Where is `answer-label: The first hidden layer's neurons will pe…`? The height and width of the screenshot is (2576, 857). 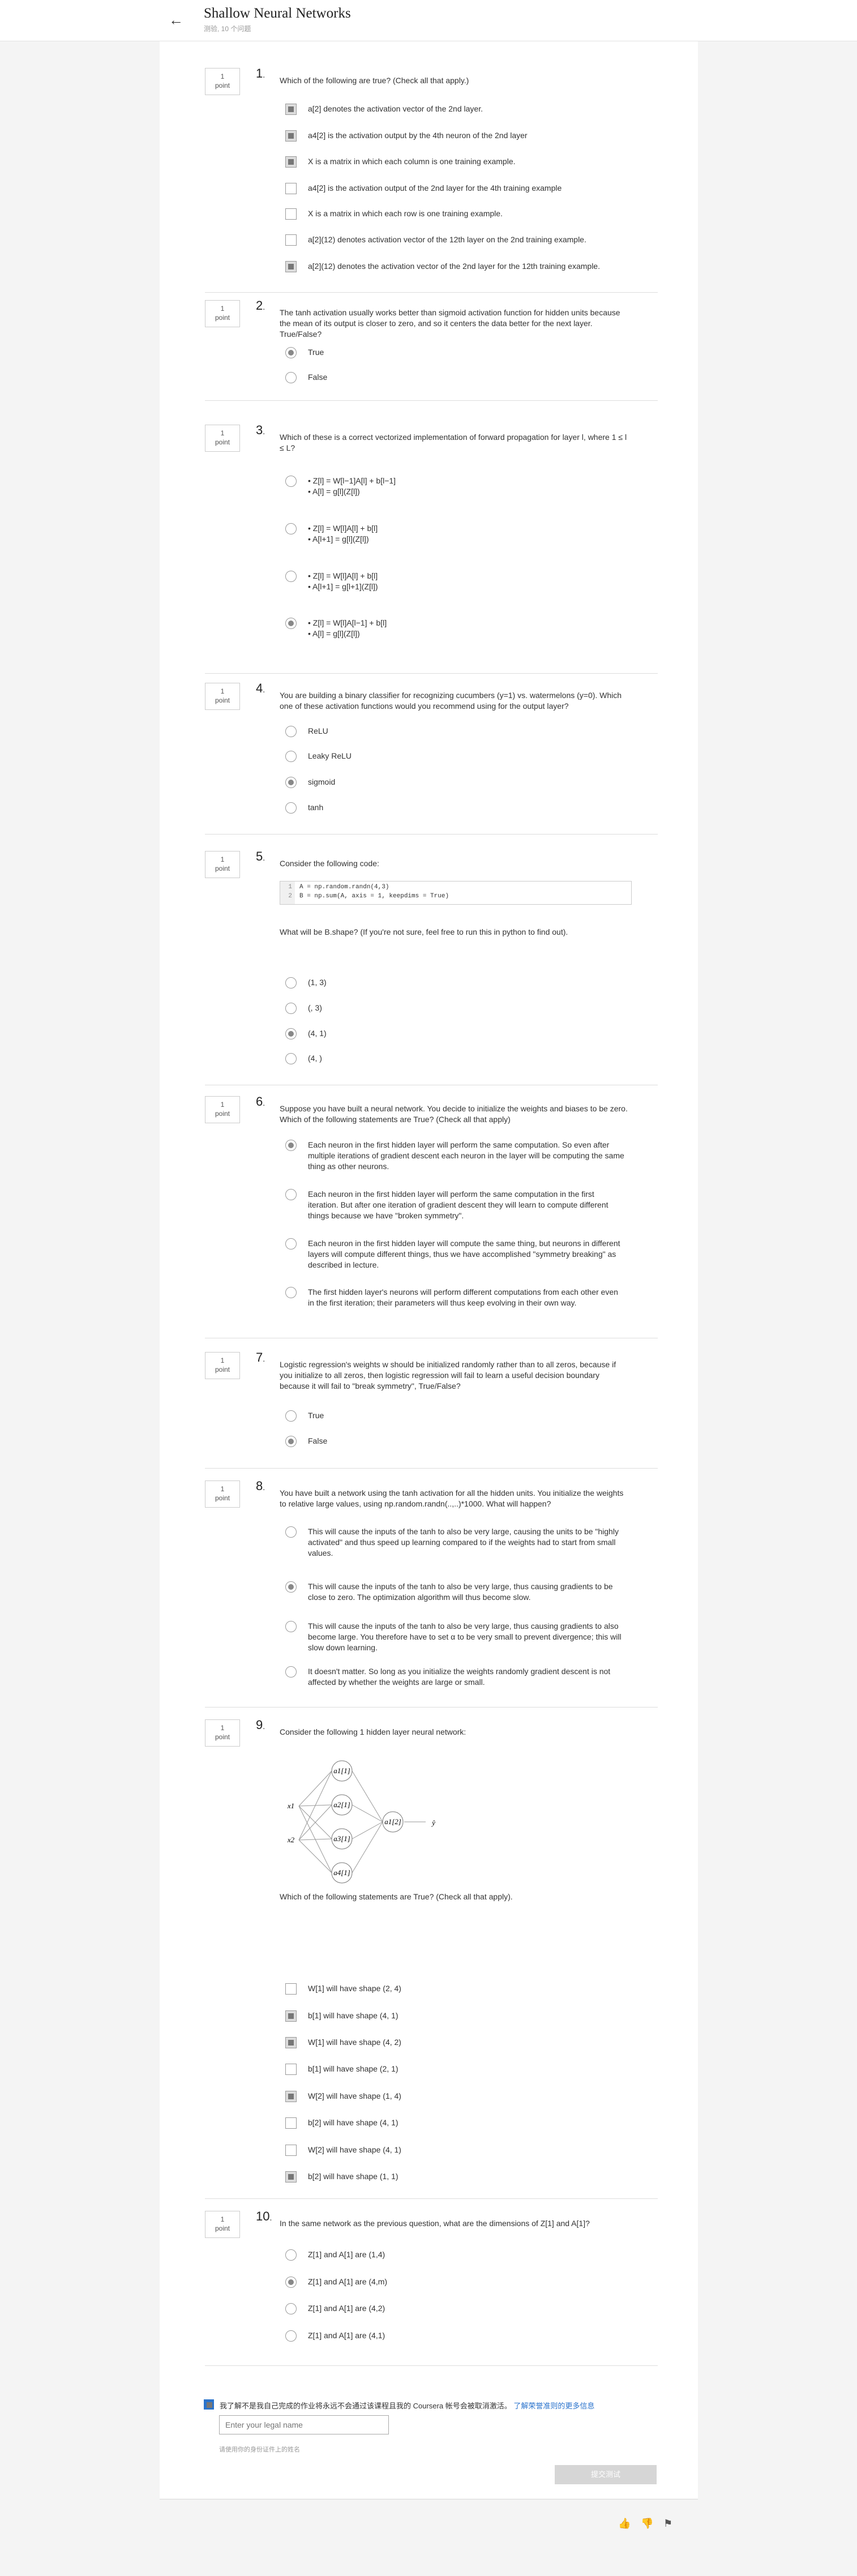
answer-label: The first hidden layer's neurons will pe… is located at coordinates (463, 1297).